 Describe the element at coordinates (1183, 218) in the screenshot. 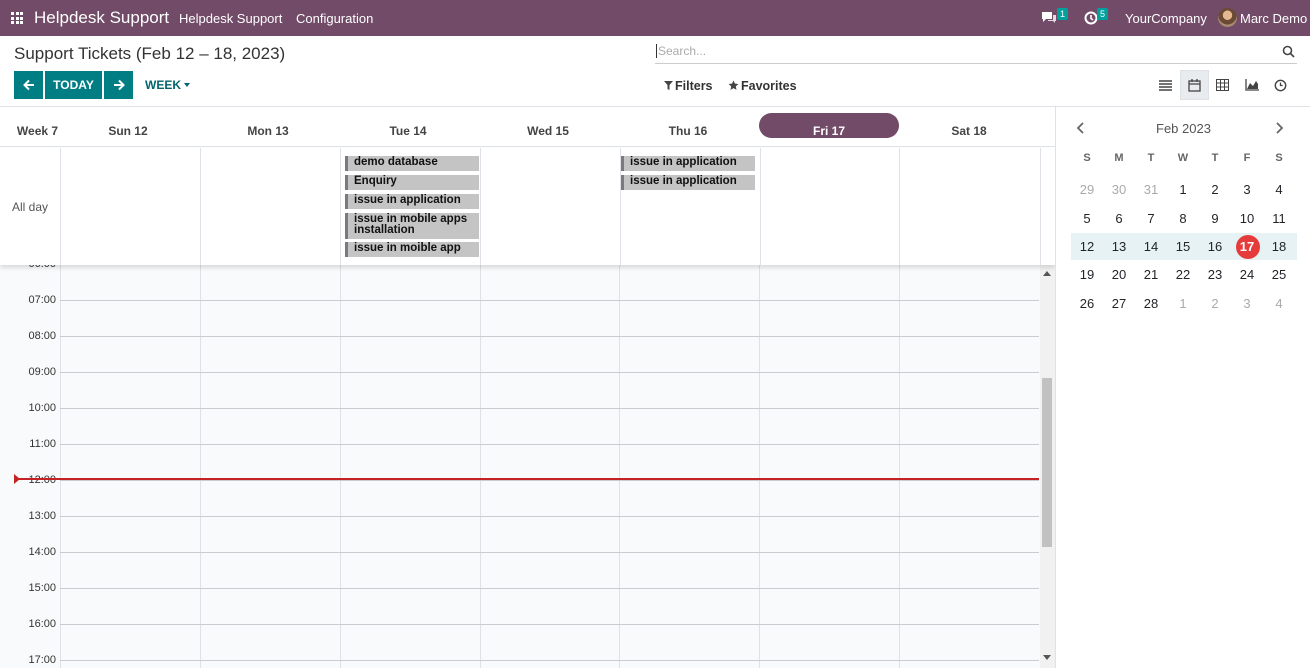

I see `mini-calendar-day: 8` at that location.